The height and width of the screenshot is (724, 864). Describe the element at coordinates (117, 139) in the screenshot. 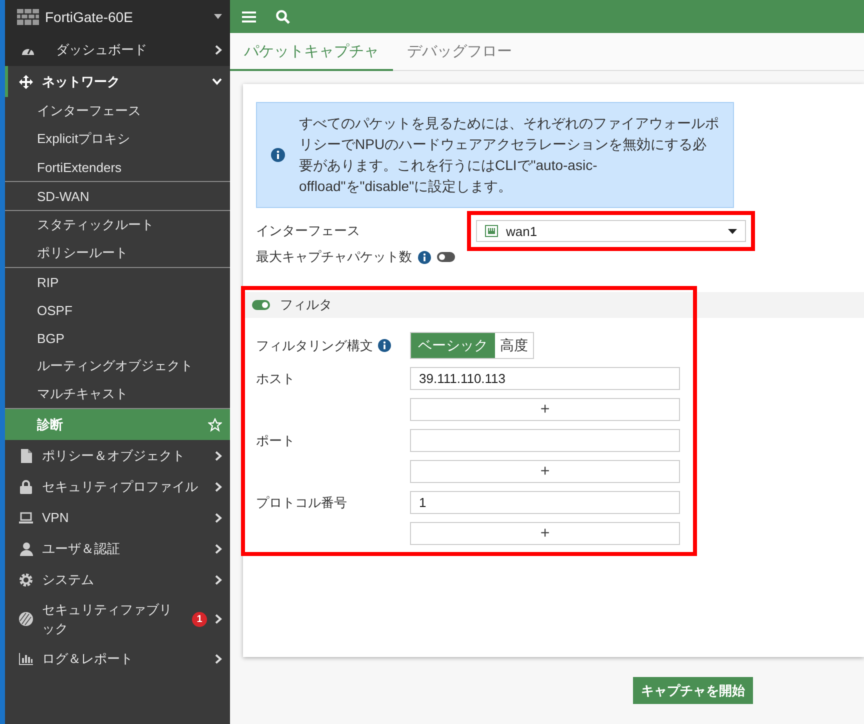

I see `sidebar-subitem: Explicitプロキシ` at that location.